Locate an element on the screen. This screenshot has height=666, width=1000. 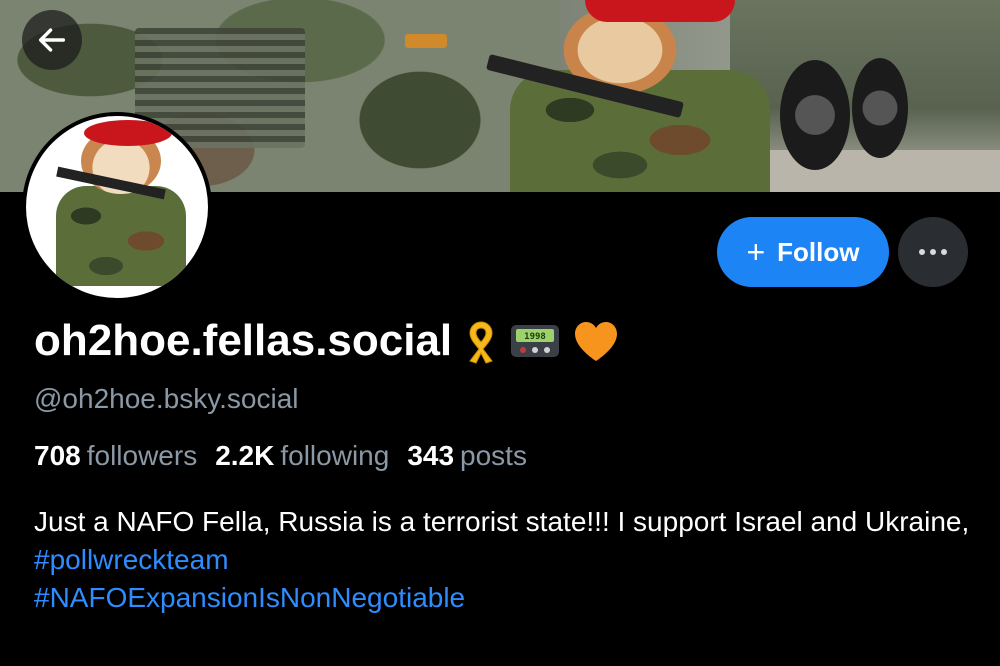
following-label: following is located at coordinates (335, 455).